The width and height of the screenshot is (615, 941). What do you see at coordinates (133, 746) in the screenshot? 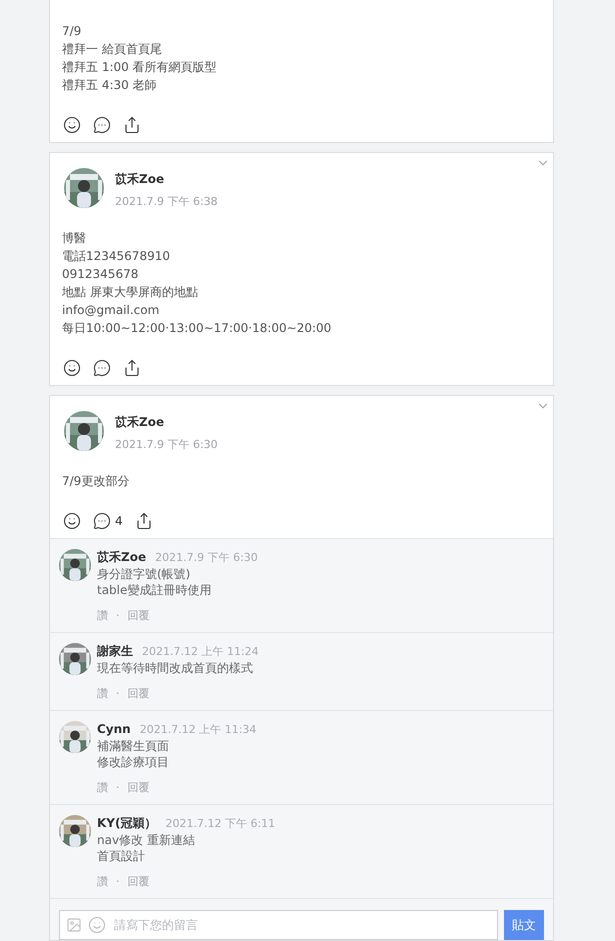
I see `comment-text: 補滿醫生頁面` at bounding box center [133, 746].